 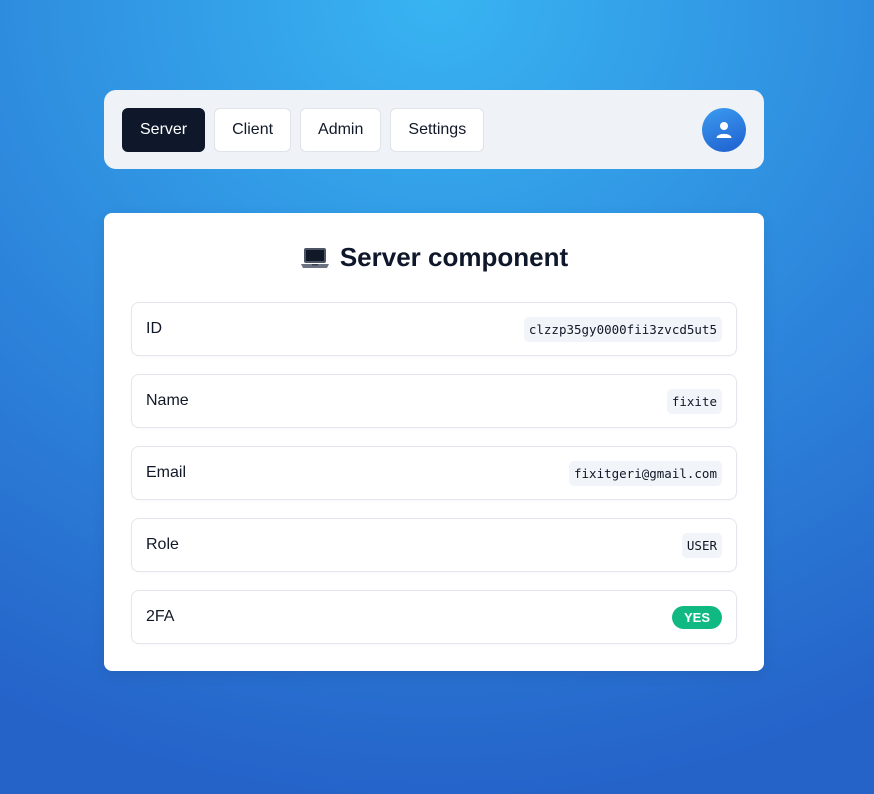 I want to click on card-header: Server component, so click(x=434, y=257).